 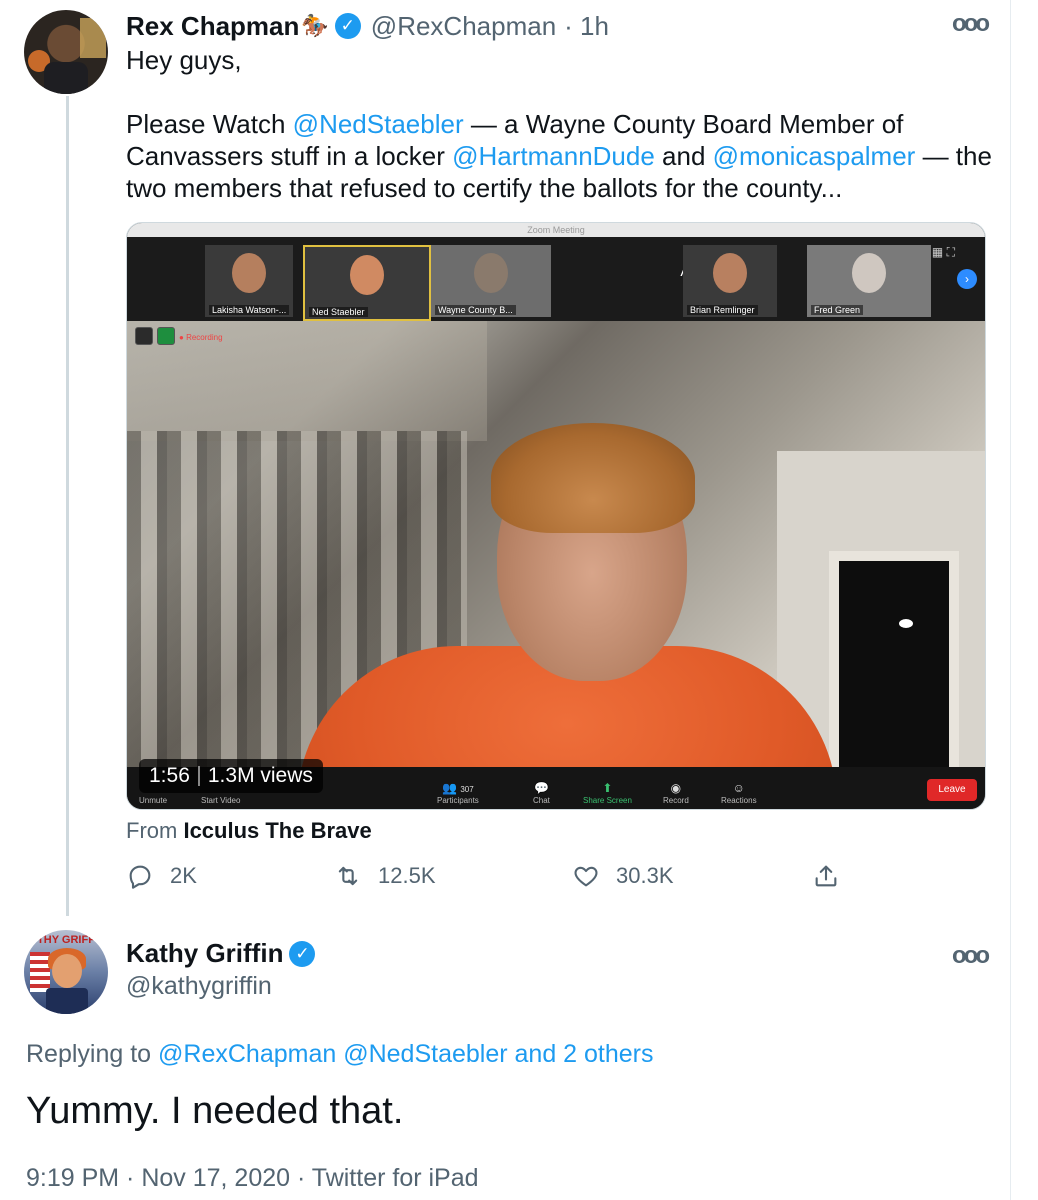 What do you see at coordinates (556, 230) in the screenshot?
I see `zoom-window-title: Zoom Meeting` at bounding box center [556, 230].